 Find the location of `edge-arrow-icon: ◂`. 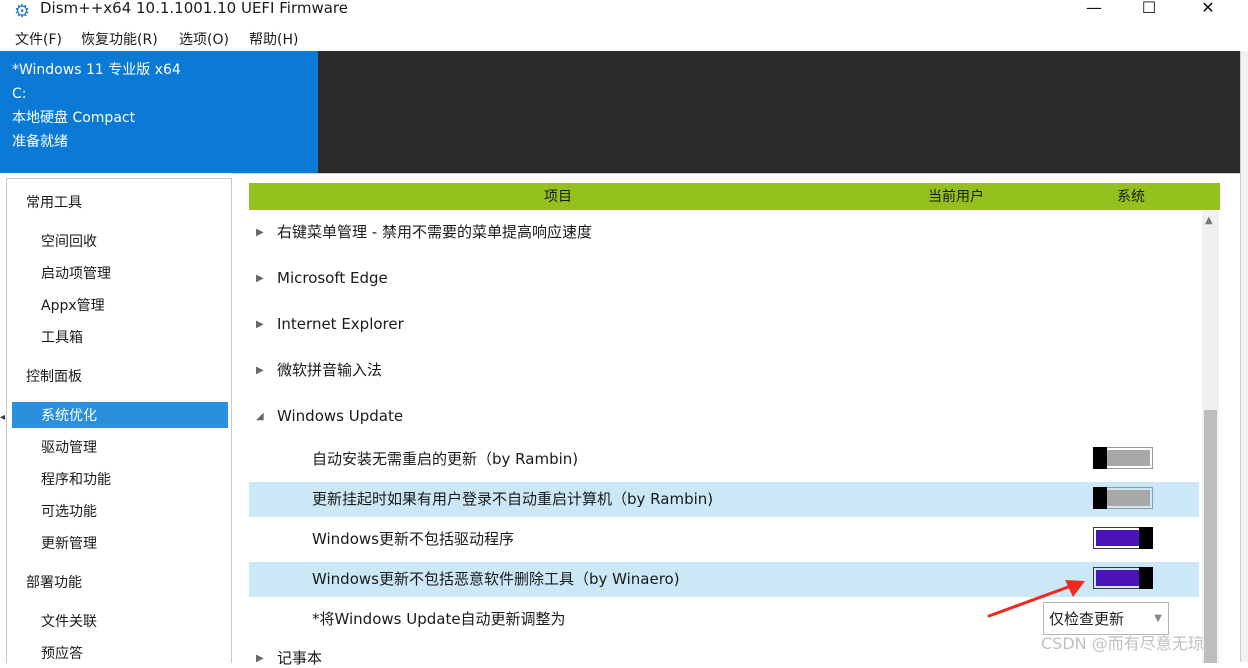

edge-arrow-icon: ◂ is located at coordinates (3, 417).